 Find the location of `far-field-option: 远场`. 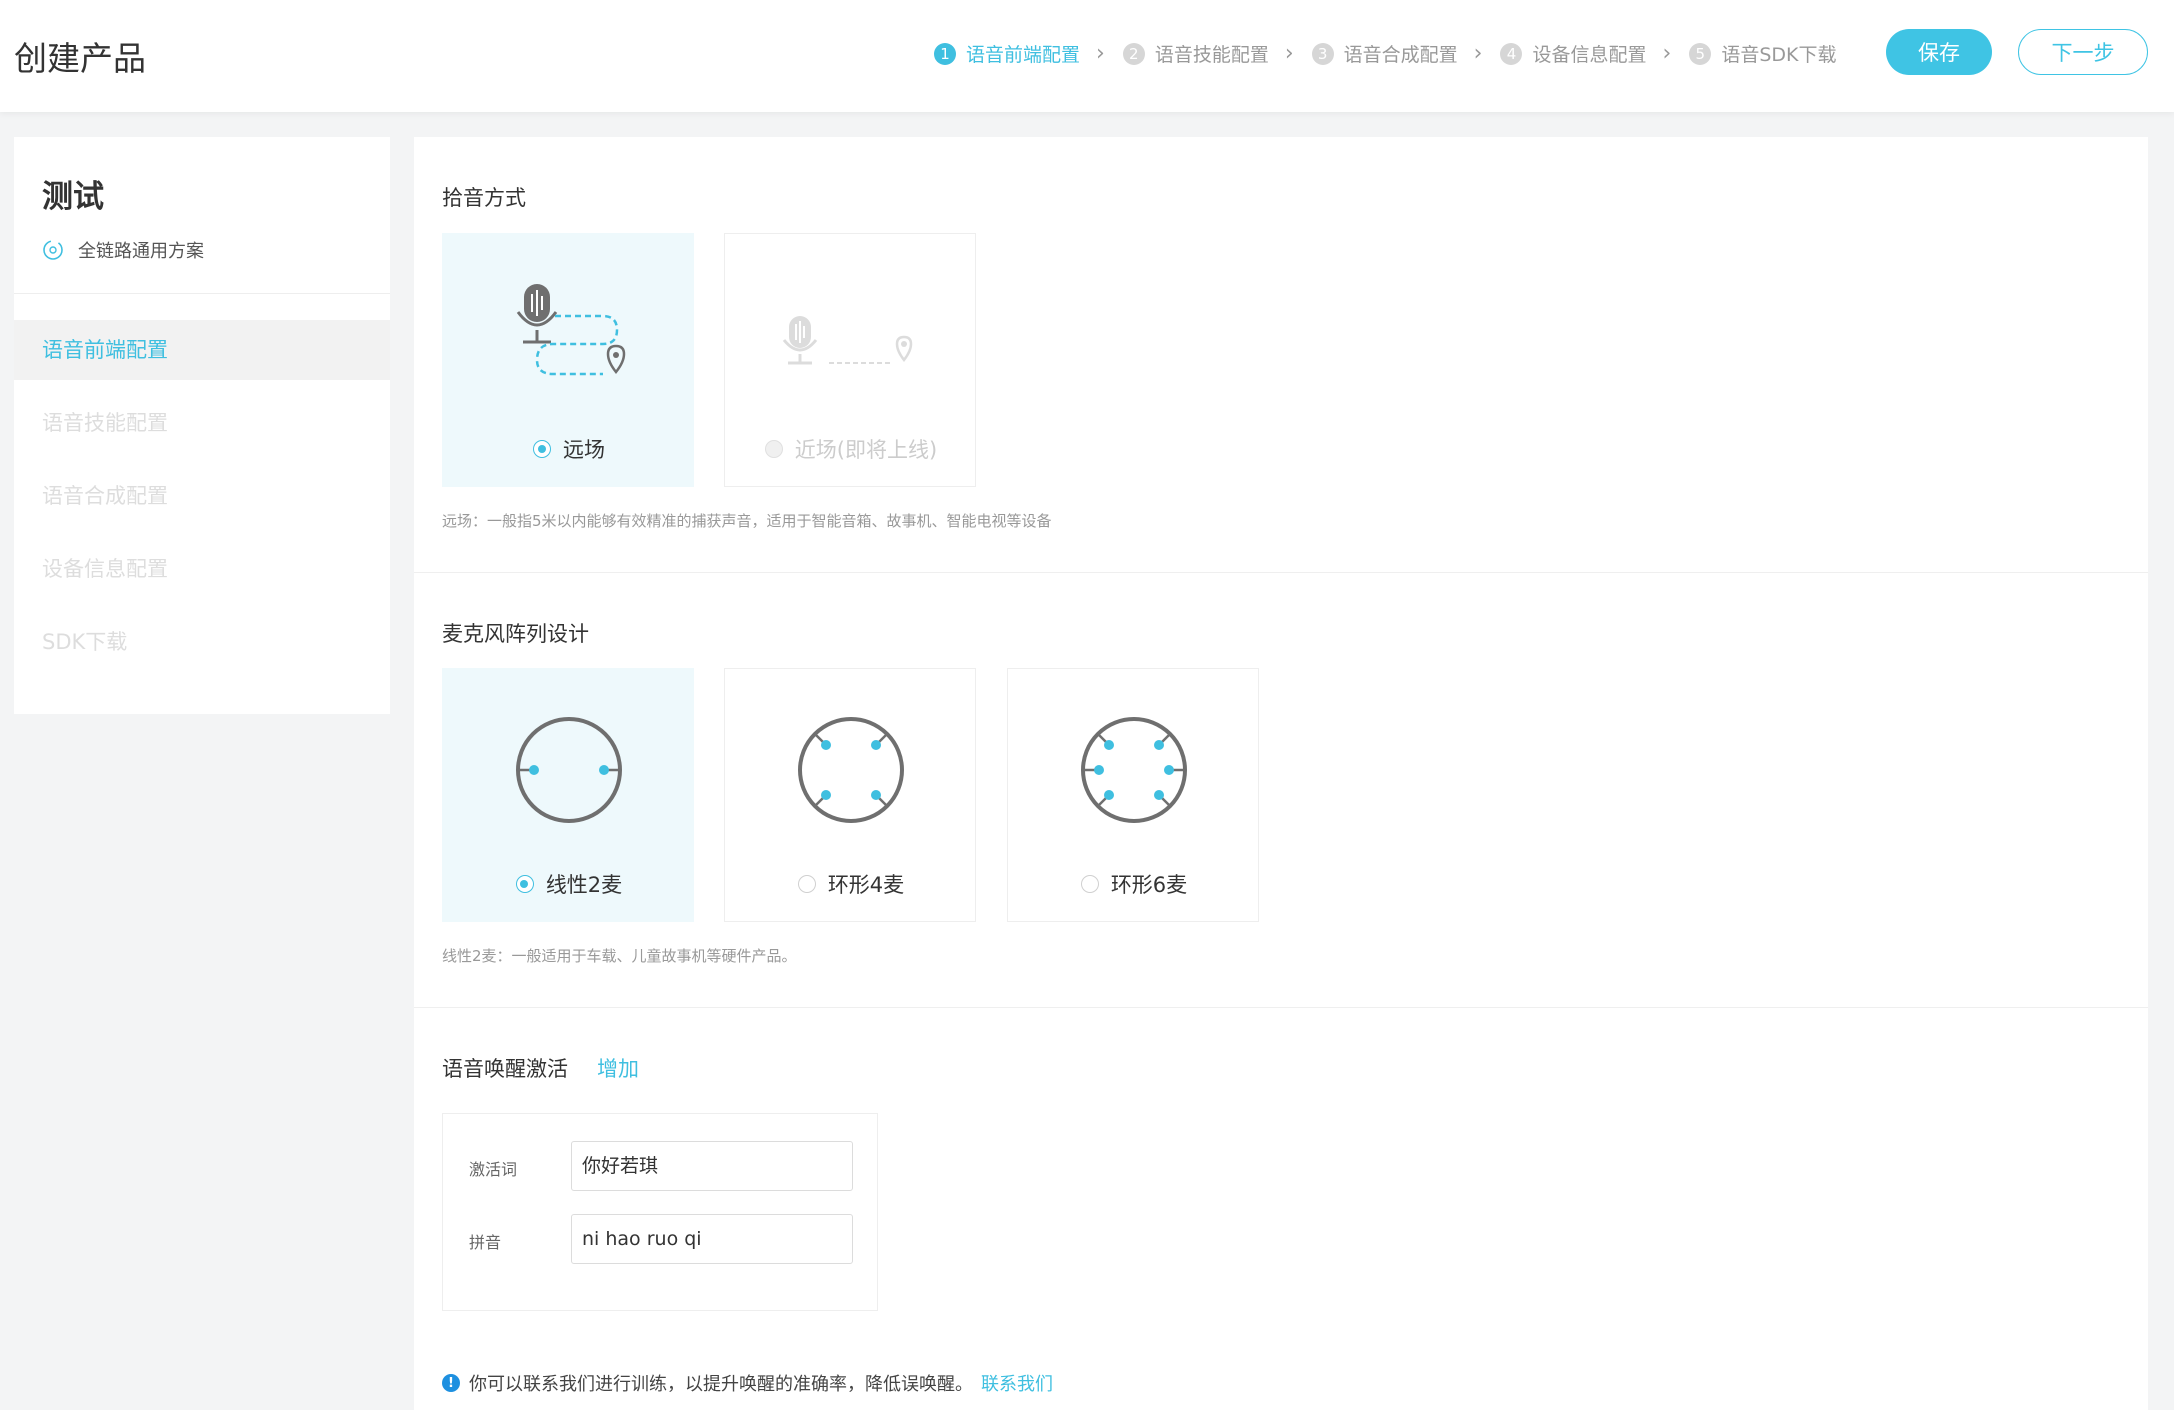

far-field-option: 远场 is located at coordinates (568, 360).